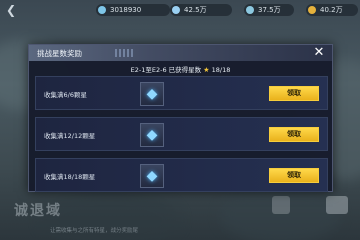 This screenshot has height=240, width=360. Describe the element at coordinates (102, 10) in the screenshot. I see `crystal-icon` at that location.